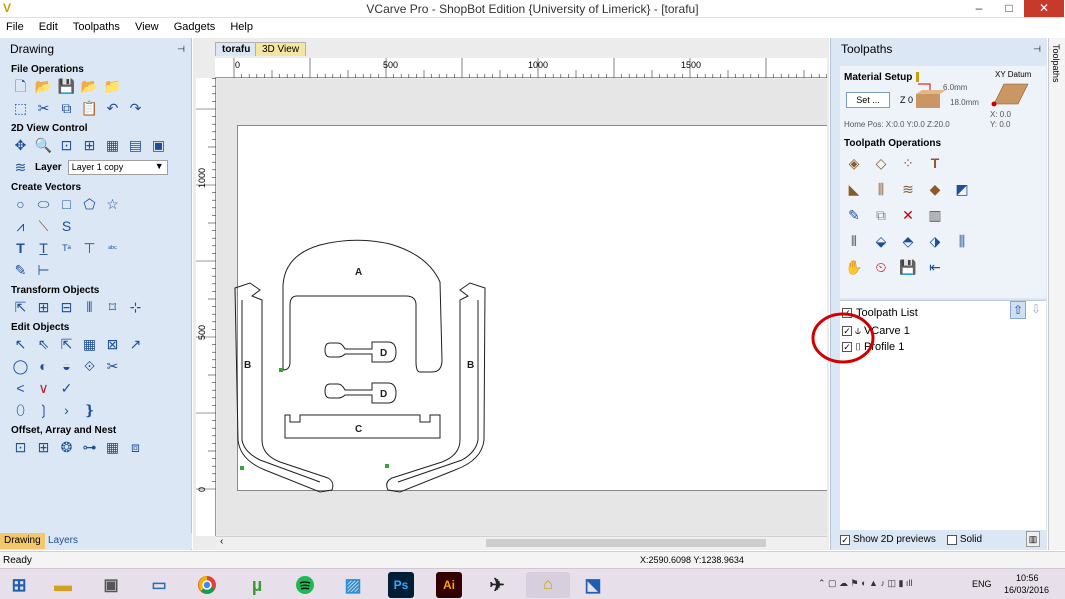 The width and height of the screenshot is (1065, 599). I want to click on texture-toolpath-icon: ≋, so click(908, 189).